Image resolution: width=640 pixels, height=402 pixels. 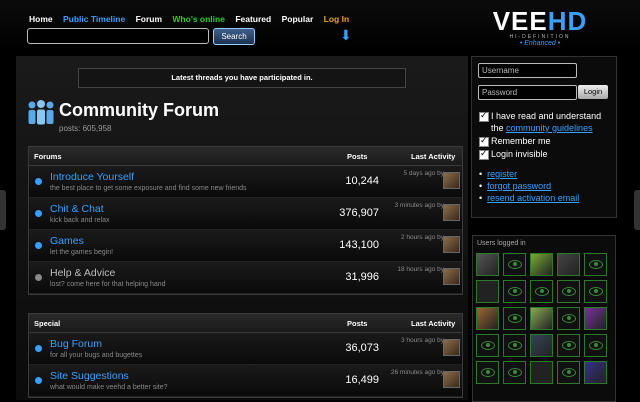 I want to click on forum-description: kick back and relax, so click(x=80, y=220).